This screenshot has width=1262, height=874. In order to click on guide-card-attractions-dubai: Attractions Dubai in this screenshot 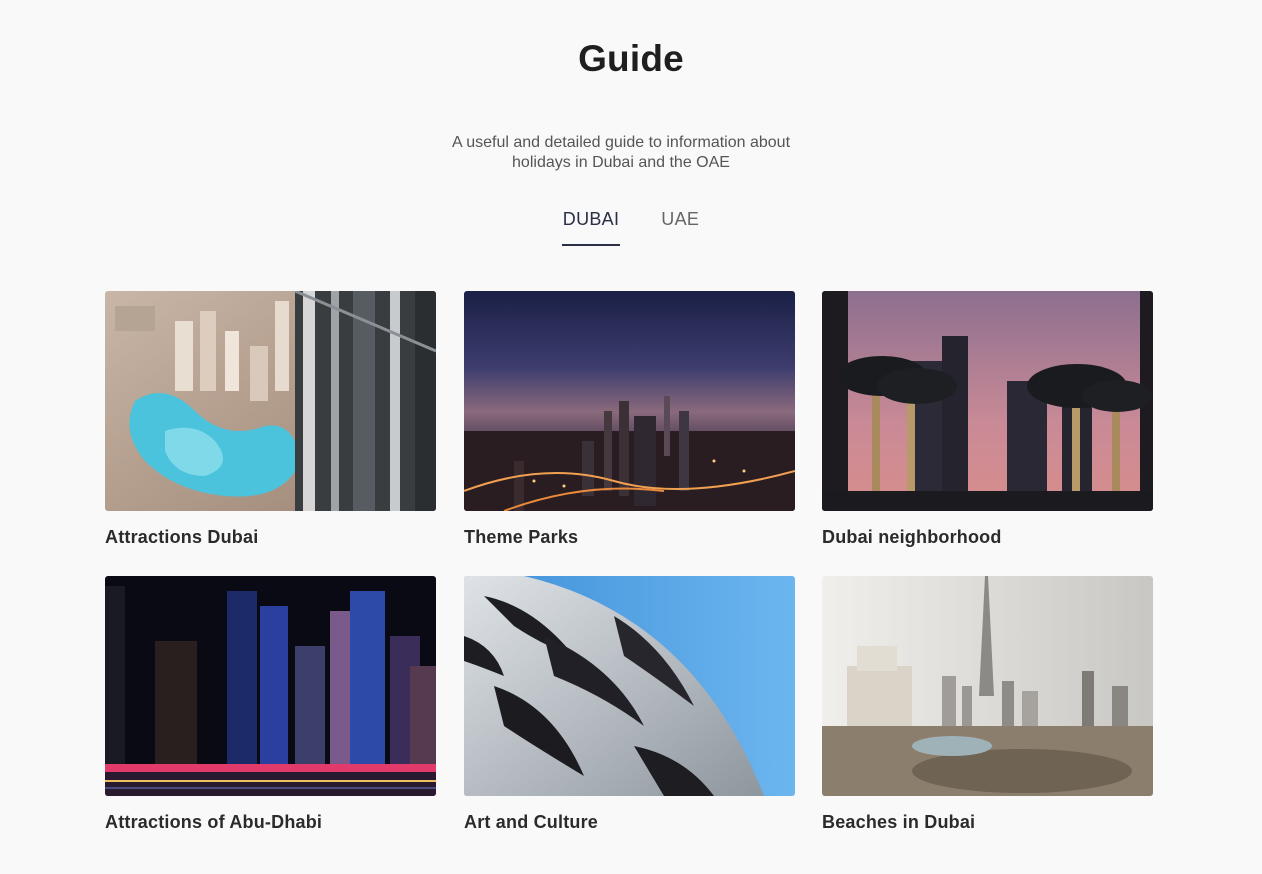, I will do `click(270, 419)`.